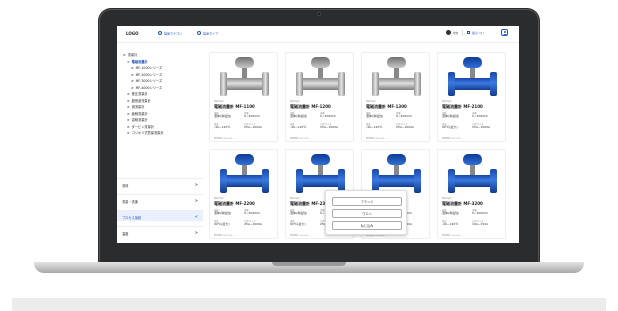 Image resolution: width=618 pixels, height=311 pixels. I want to click on tree-item: > コリオリ式質量流量計, so click(145, 132).